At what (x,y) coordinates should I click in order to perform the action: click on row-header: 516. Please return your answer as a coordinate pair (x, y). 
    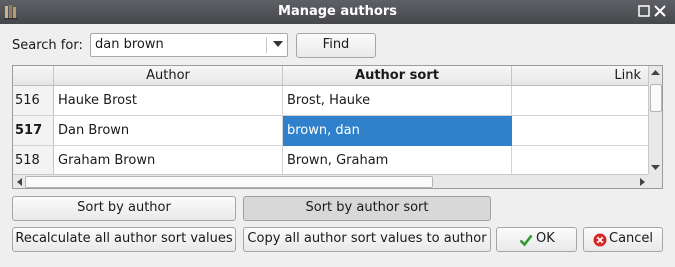
    Looking at the image, I should click on (33, 101).